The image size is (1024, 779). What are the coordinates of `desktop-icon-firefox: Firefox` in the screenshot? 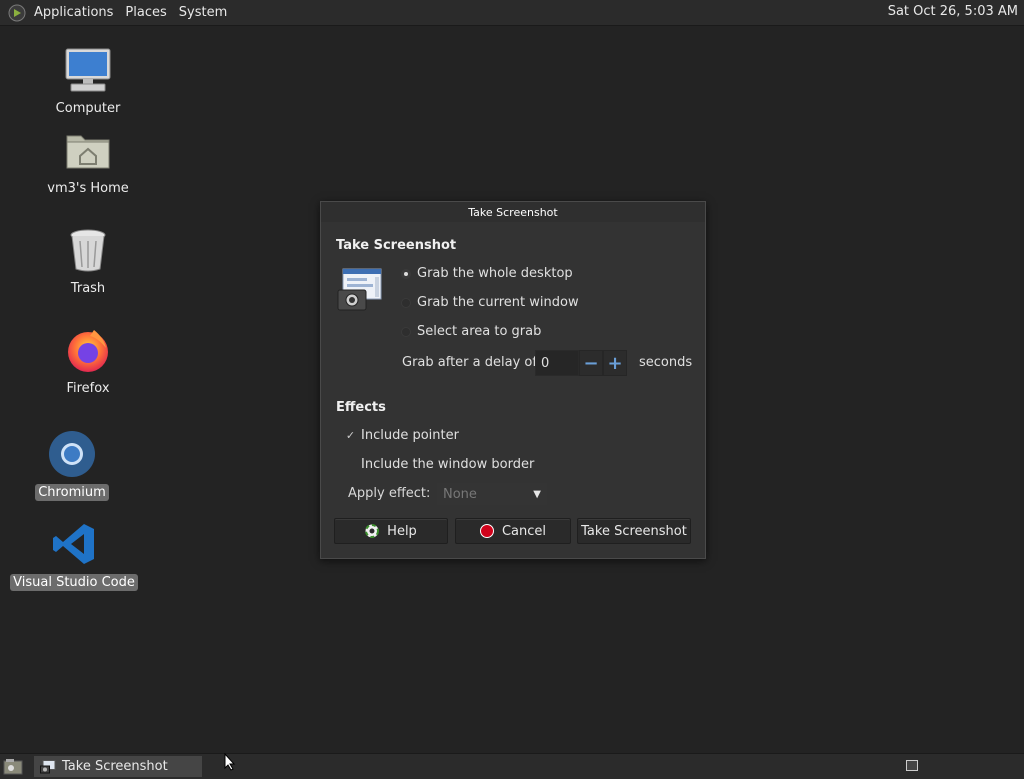 It's located at (88, 360).